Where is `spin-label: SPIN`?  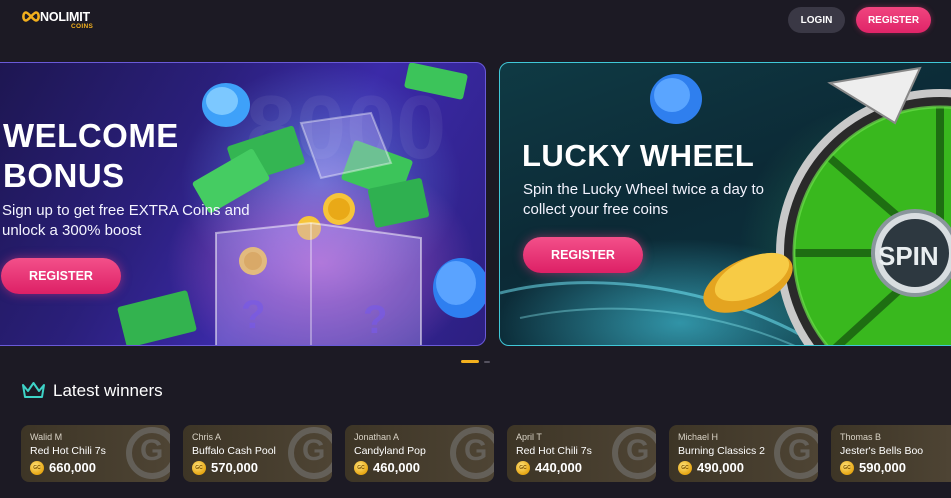
spin-label: SPIN is located at coordinates (908, 256).